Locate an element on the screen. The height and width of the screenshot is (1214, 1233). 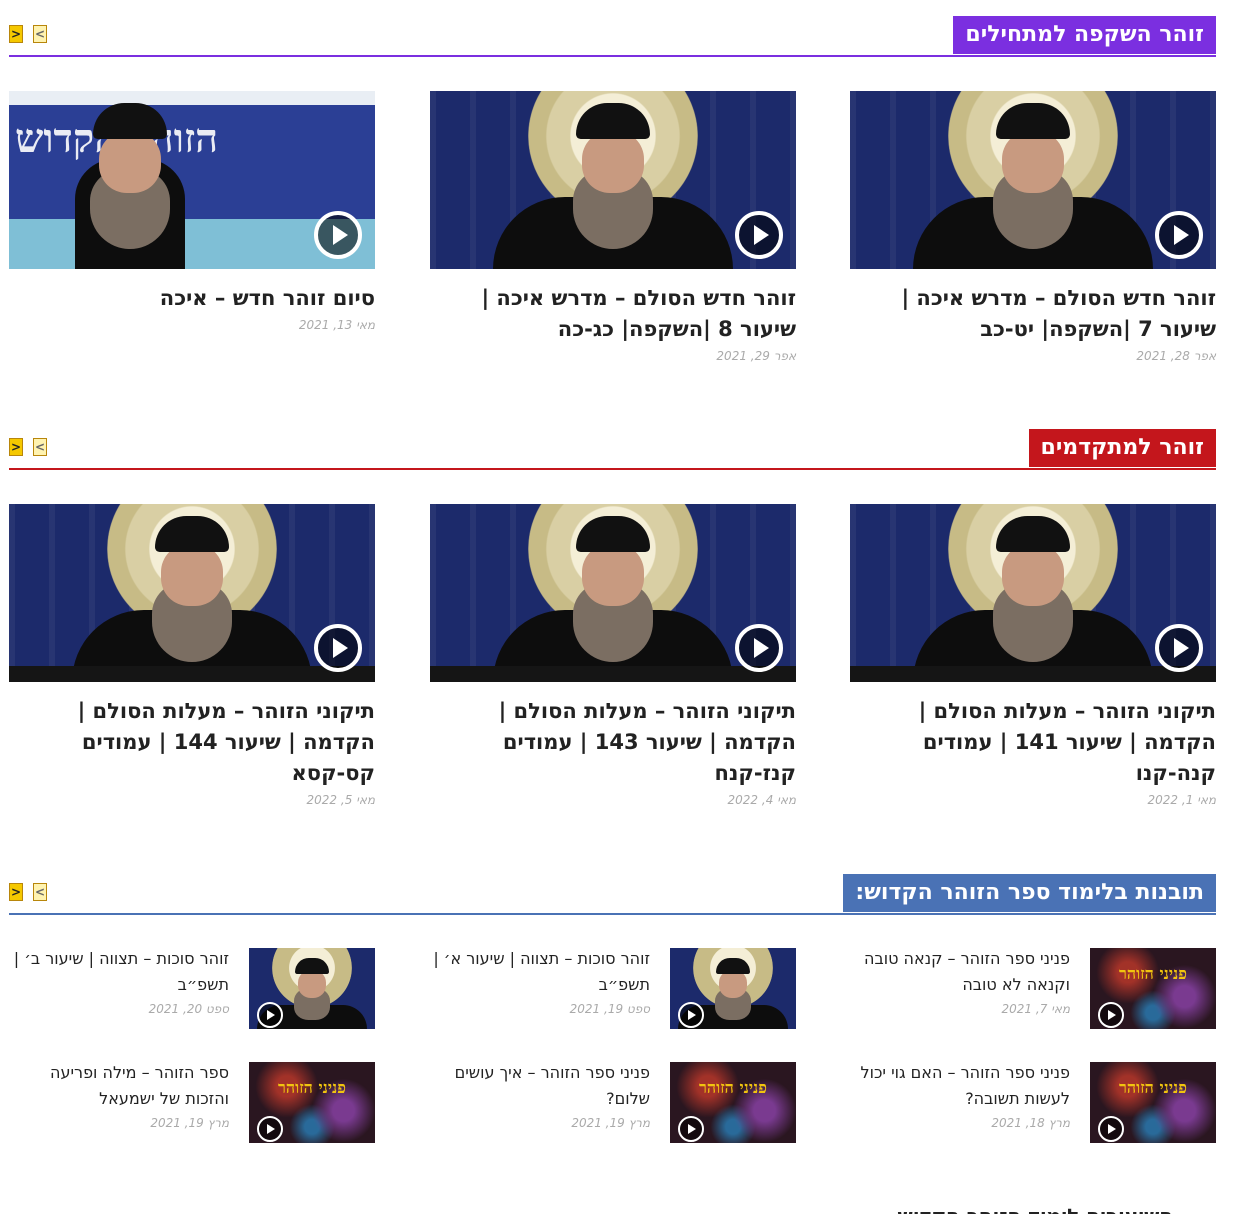
video-title: ספר הזוהר – מילה ופריעה והזכות של ישמעאל is located at coordinates (119, 1086).